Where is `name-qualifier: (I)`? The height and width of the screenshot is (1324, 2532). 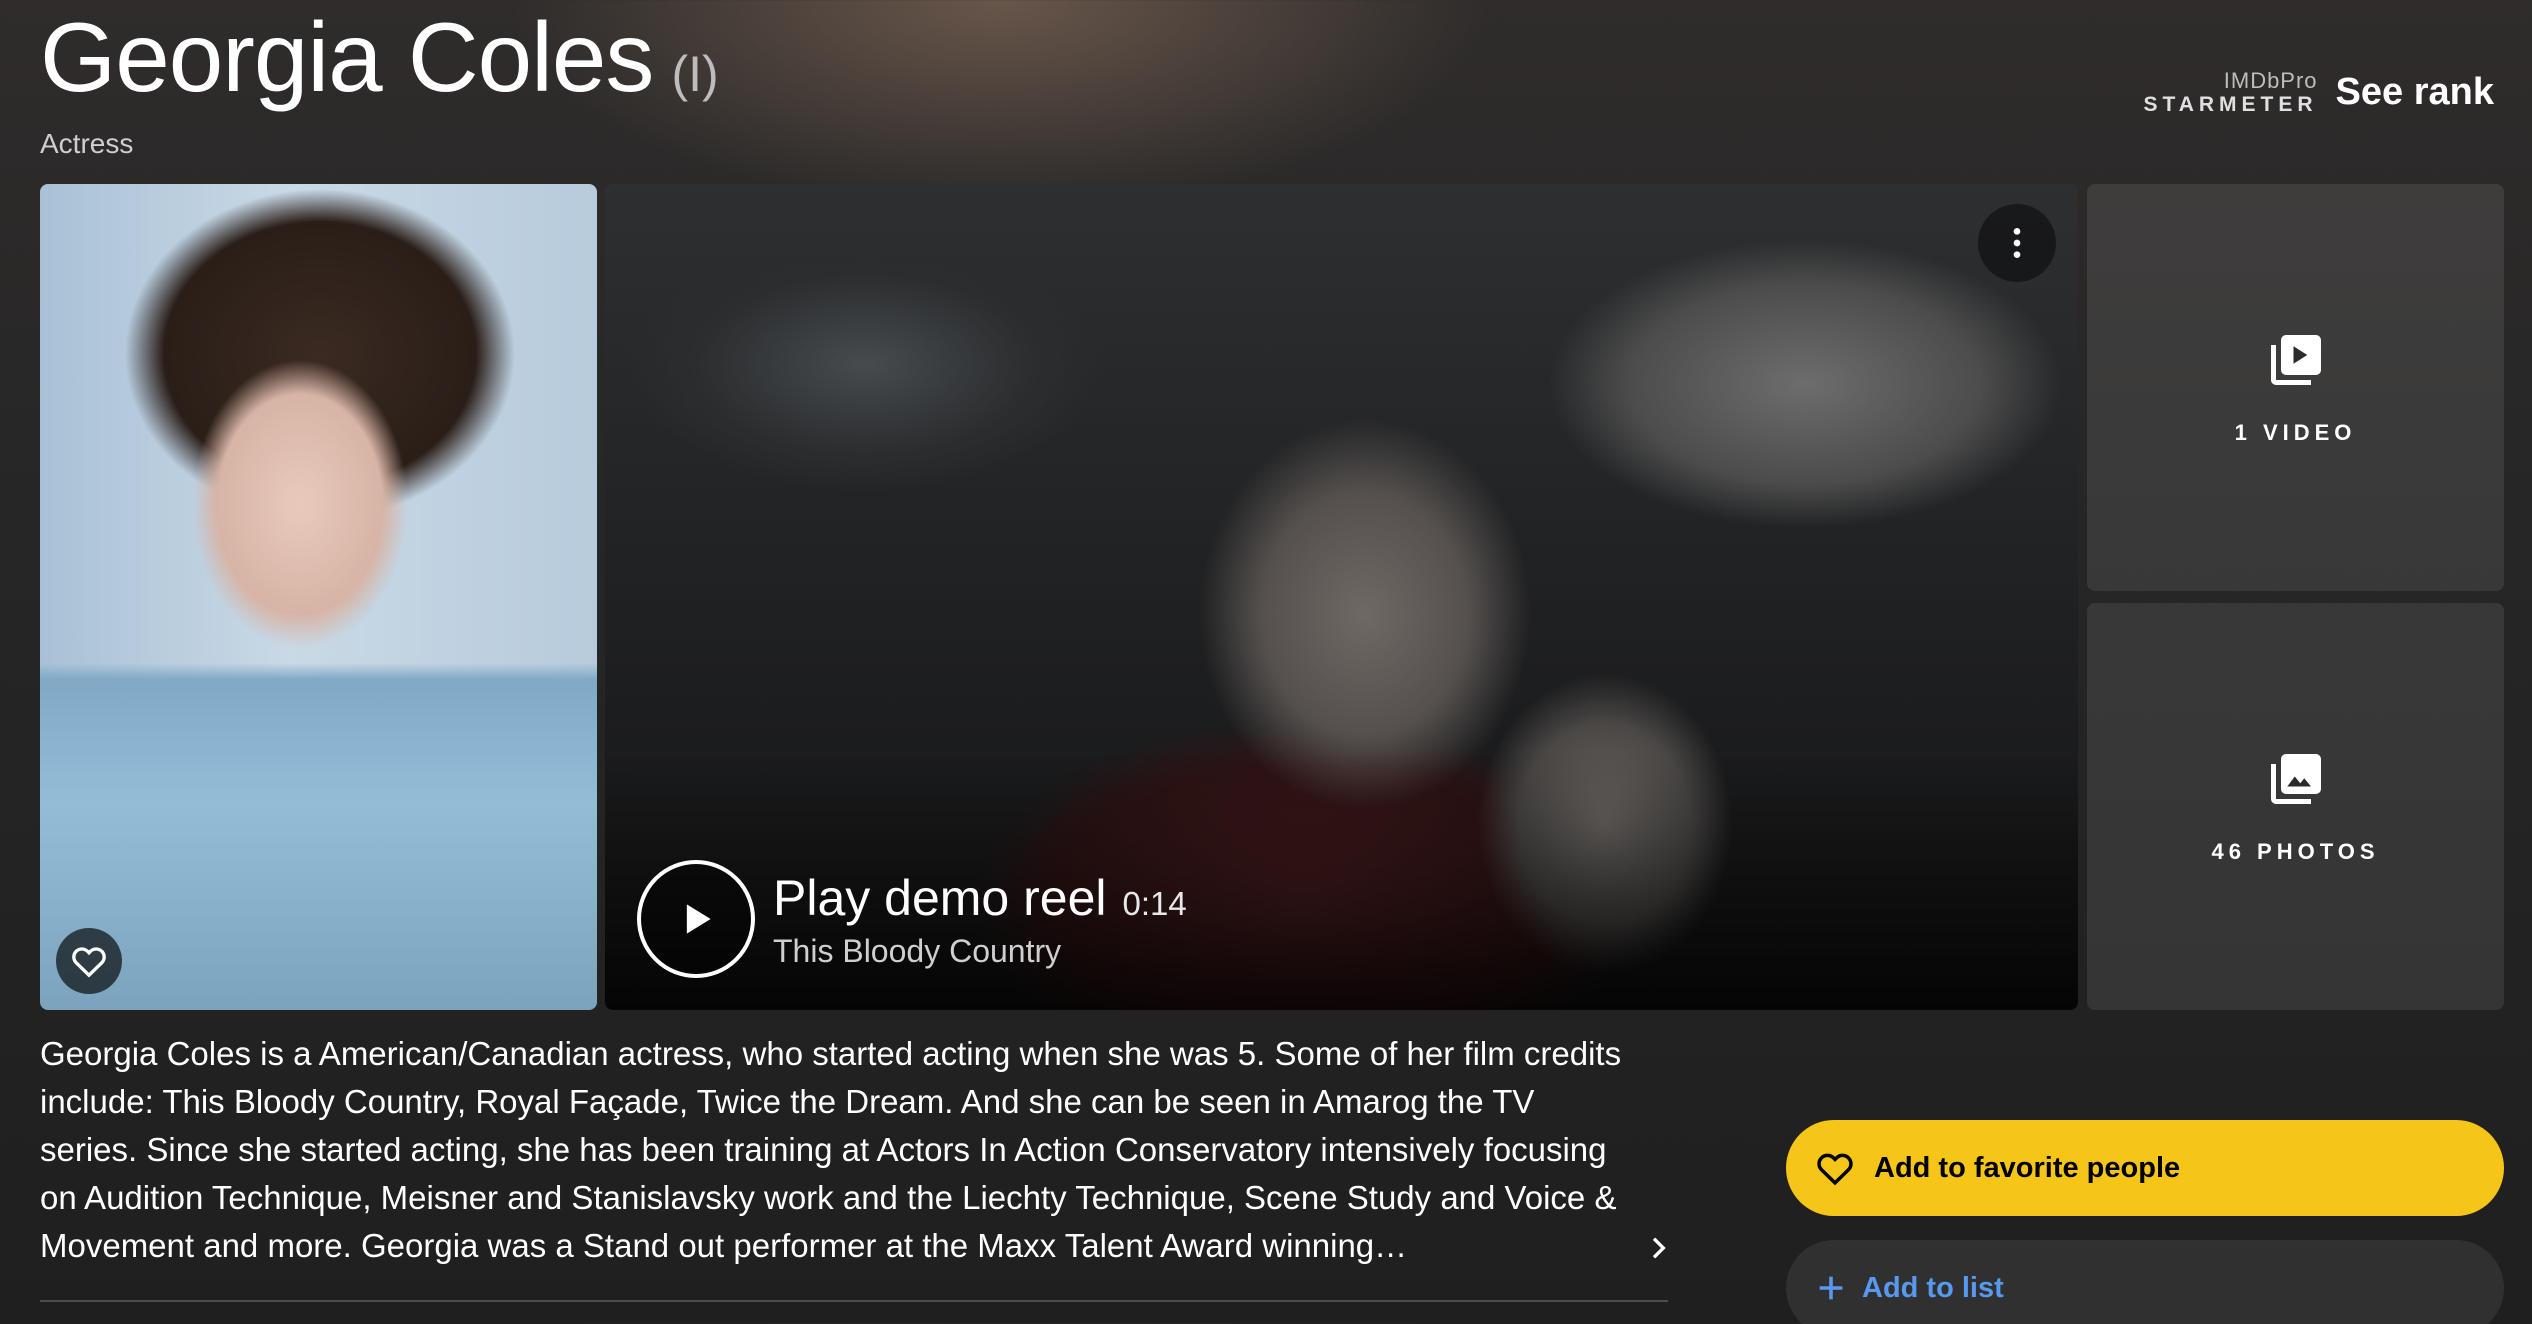
name-qualifier: (I) is located at coordinates (695, 74).